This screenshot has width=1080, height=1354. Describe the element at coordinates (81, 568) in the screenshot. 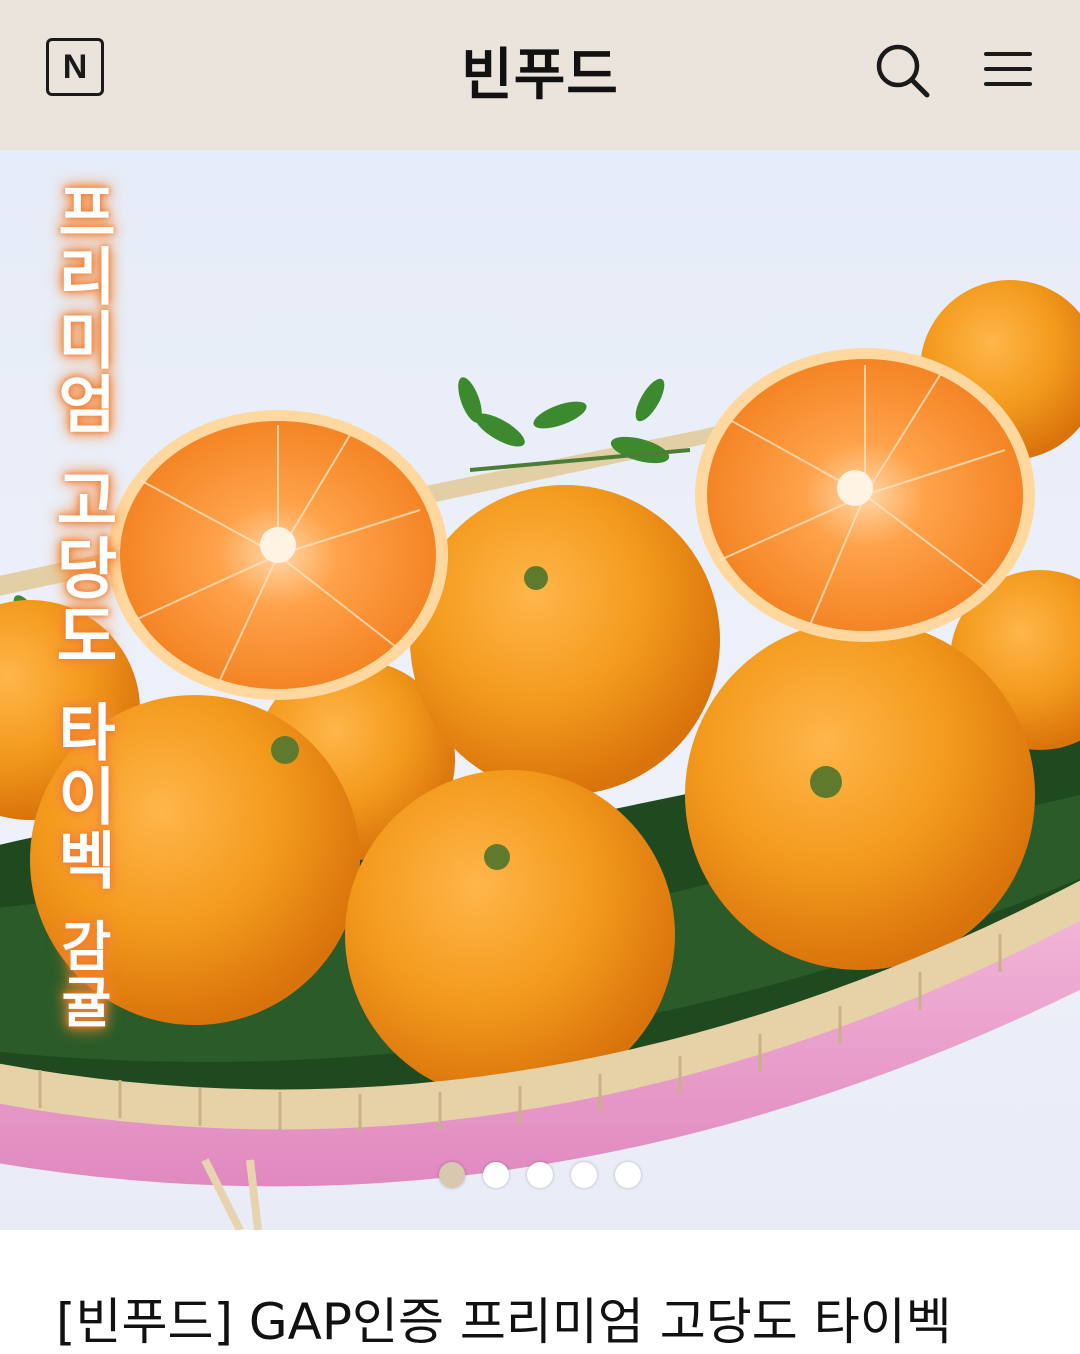

I see `caption-line-2: 고당도` at that location.